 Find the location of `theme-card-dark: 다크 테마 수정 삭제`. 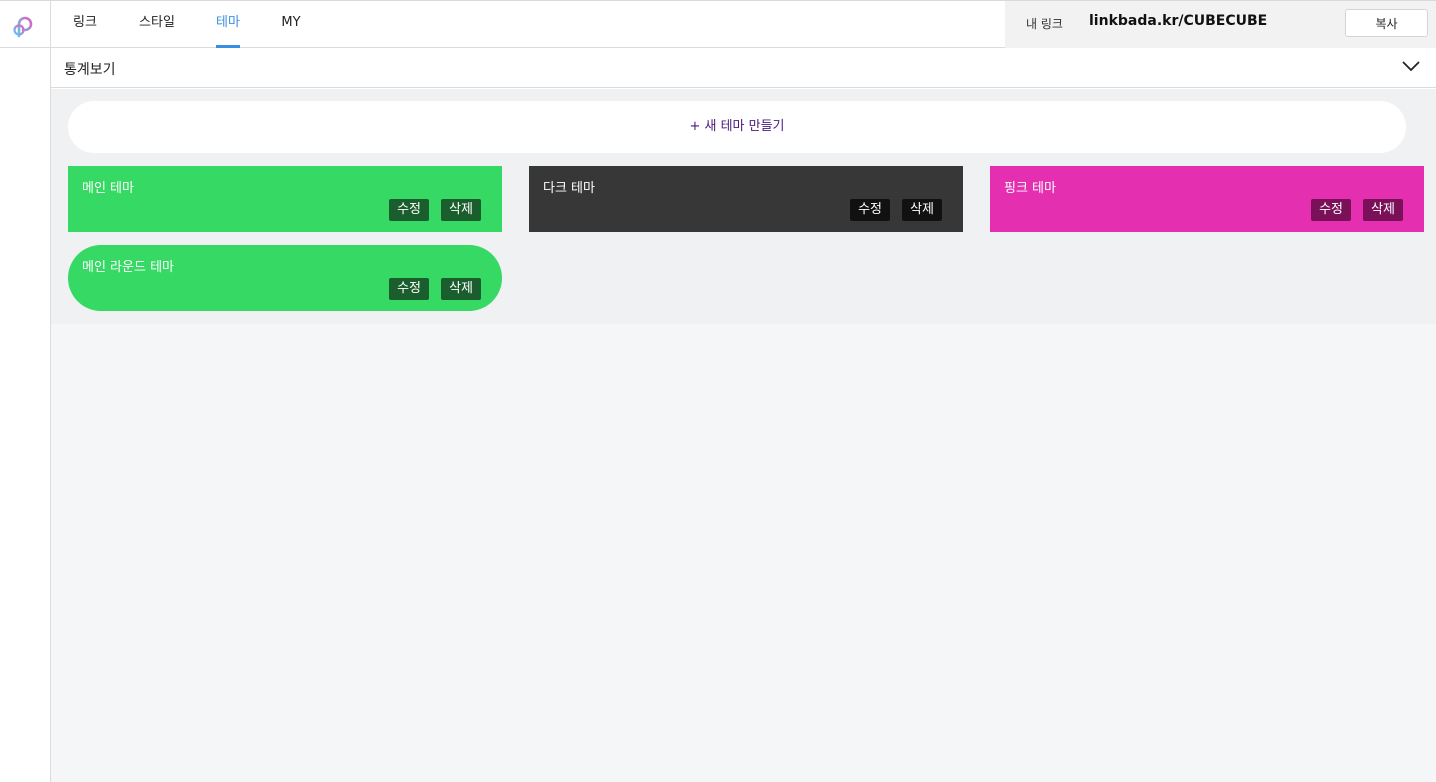

theme-card-dark: 다크 테마 수정 삭제 is located at coordinates (746, 199).